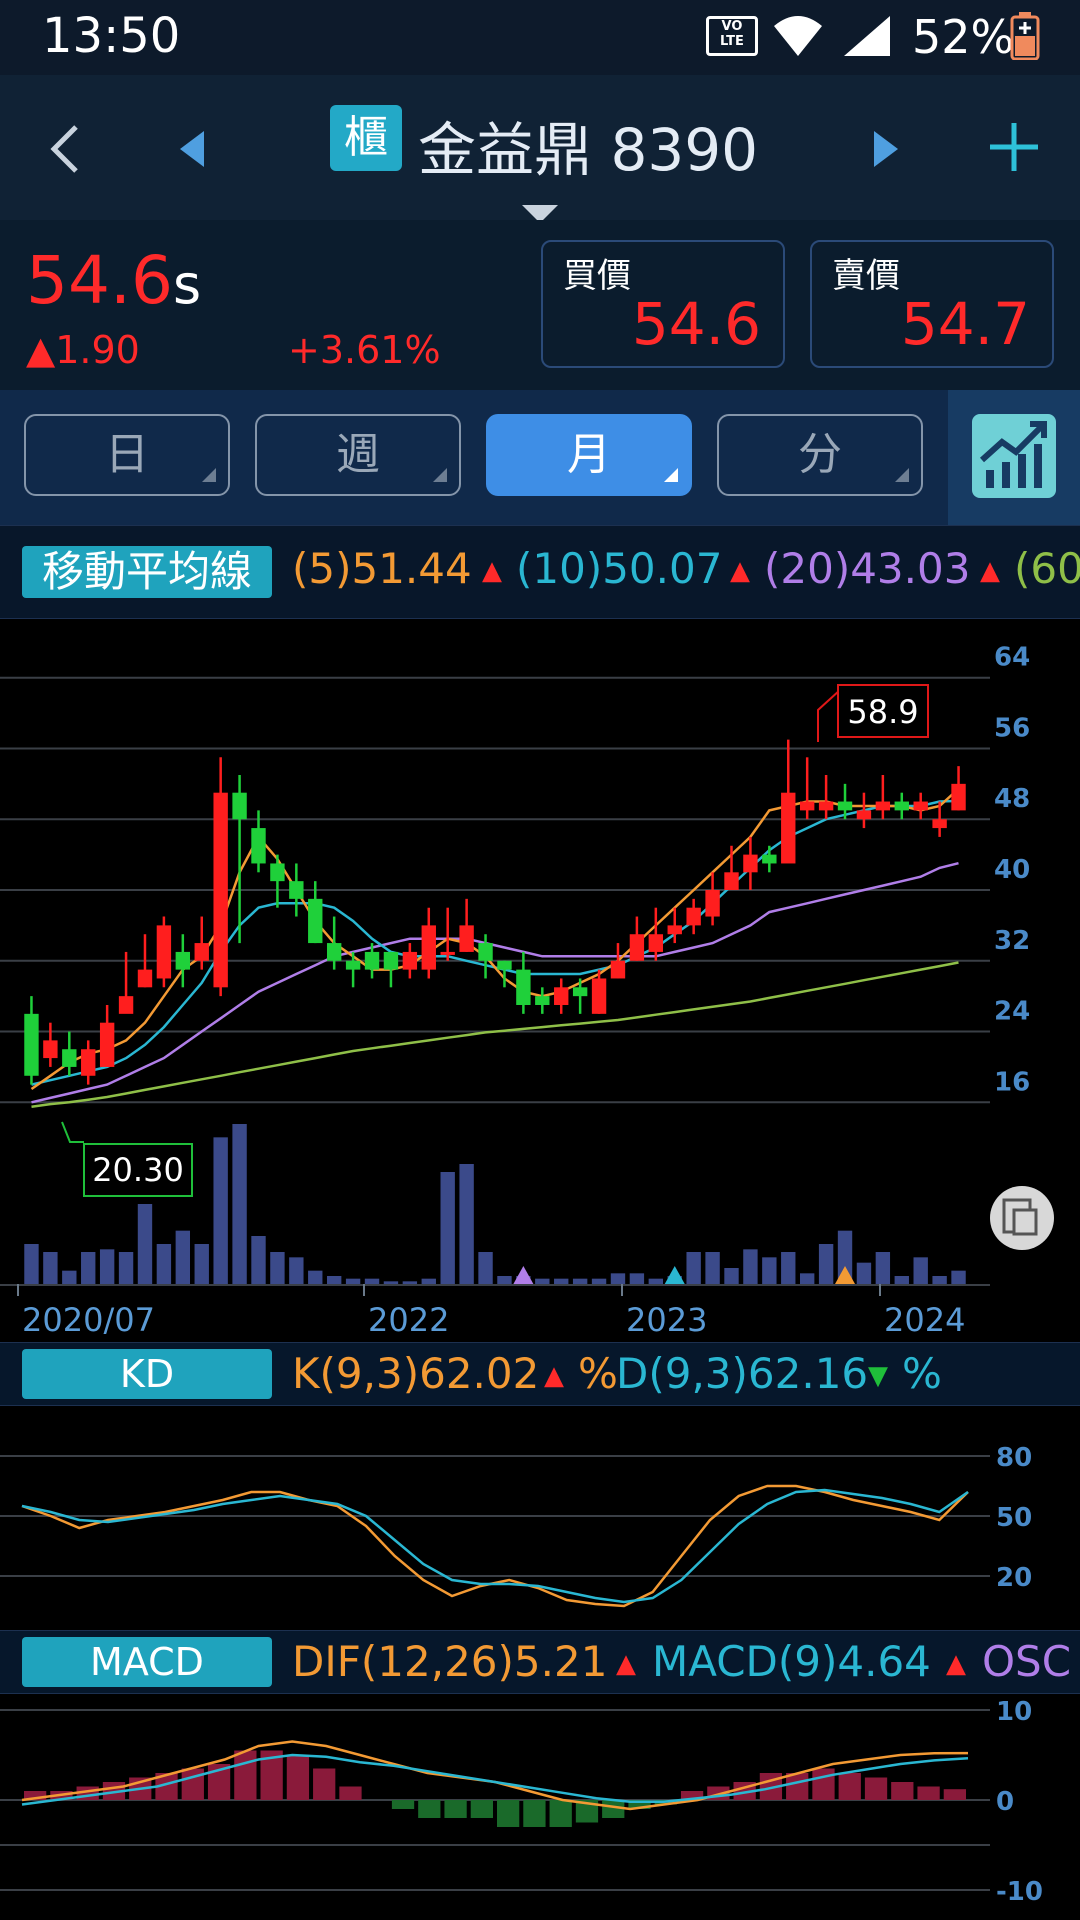 Image resolution: width=1080 pixels, height=1920 pixels. I want to click on y-tick-label: 16, so click(1012, 1082).